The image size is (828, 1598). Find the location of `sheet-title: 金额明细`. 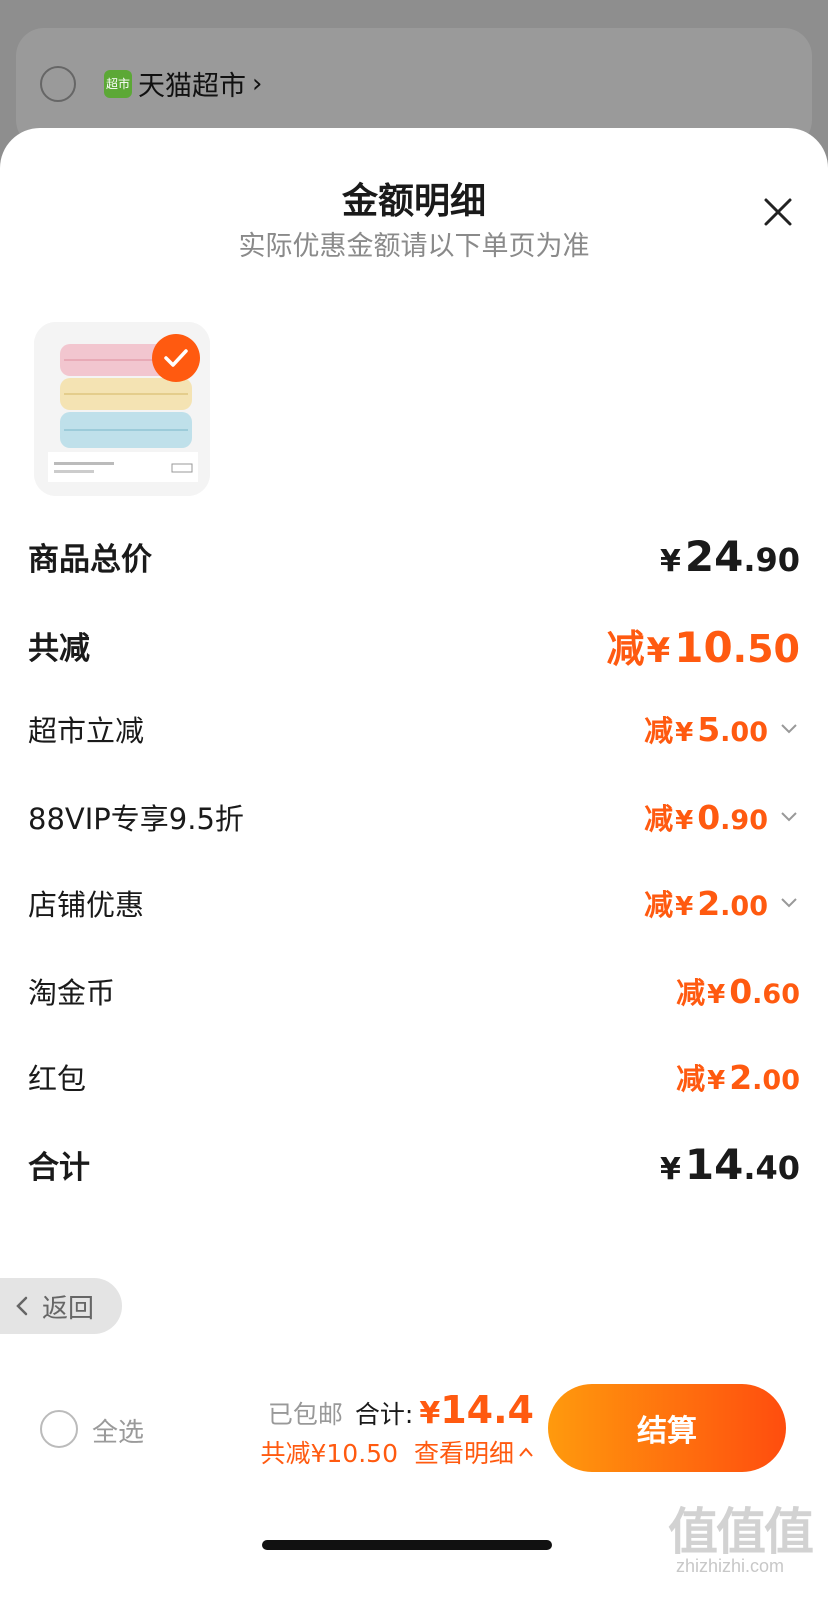

sheet-title: 金额明细 is located at coordinates (413, 201).